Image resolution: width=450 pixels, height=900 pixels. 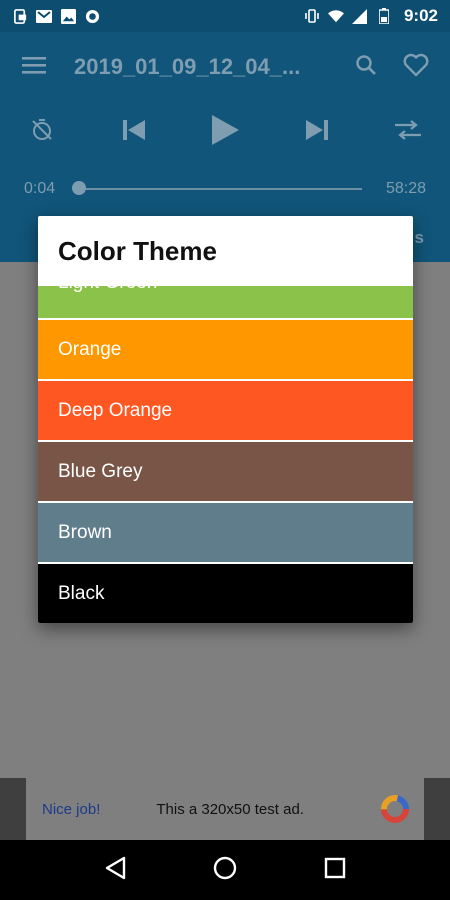 I want to click on previous-button, so click(x=134, y=132).